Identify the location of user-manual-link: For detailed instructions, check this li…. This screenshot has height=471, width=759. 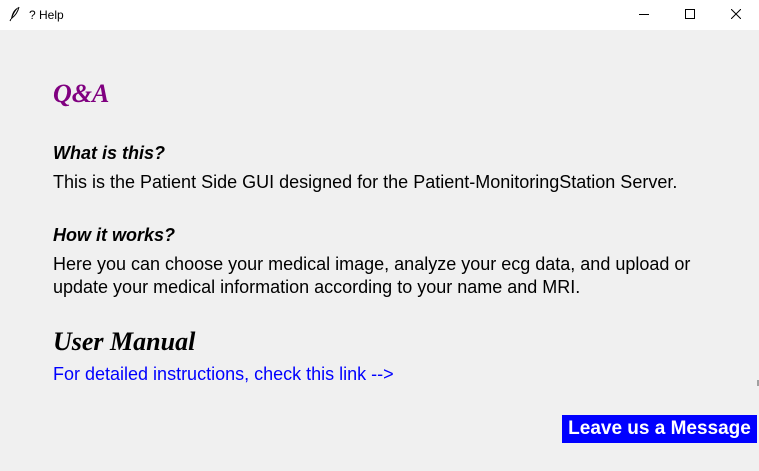
(223, 374).